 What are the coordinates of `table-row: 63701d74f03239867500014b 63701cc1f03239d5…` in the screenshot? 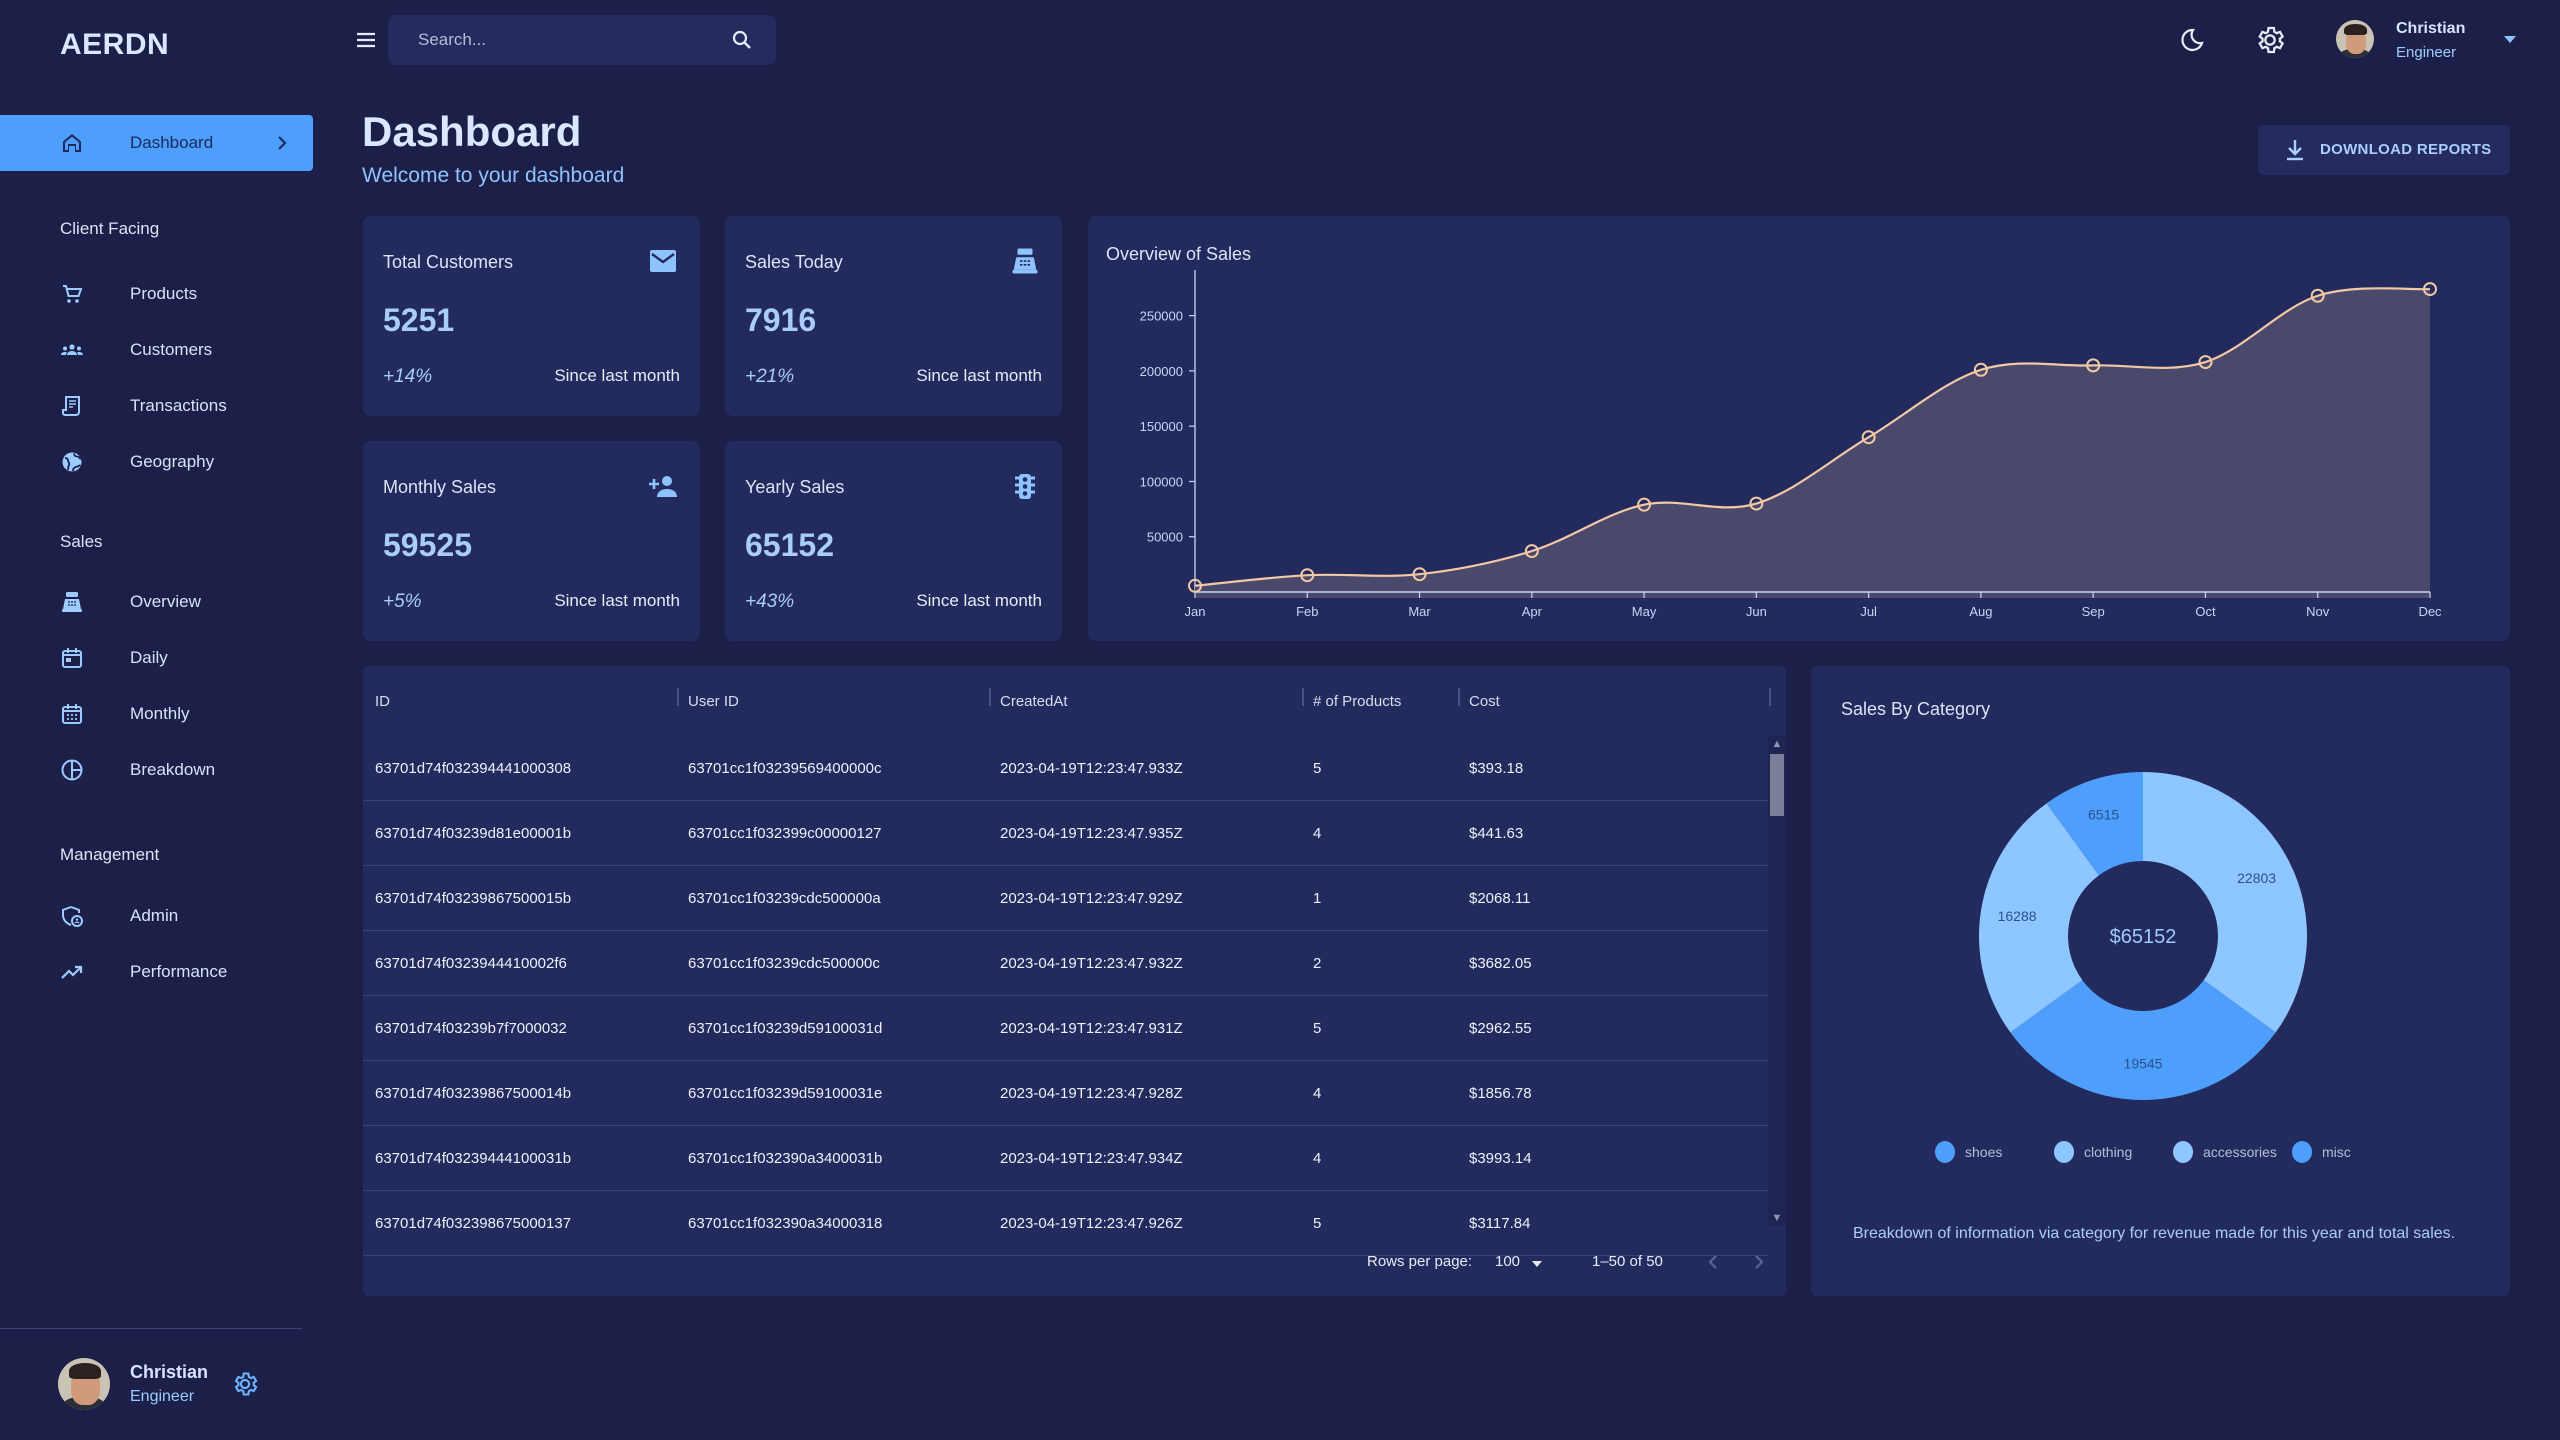 It's located at (1065, 1093).